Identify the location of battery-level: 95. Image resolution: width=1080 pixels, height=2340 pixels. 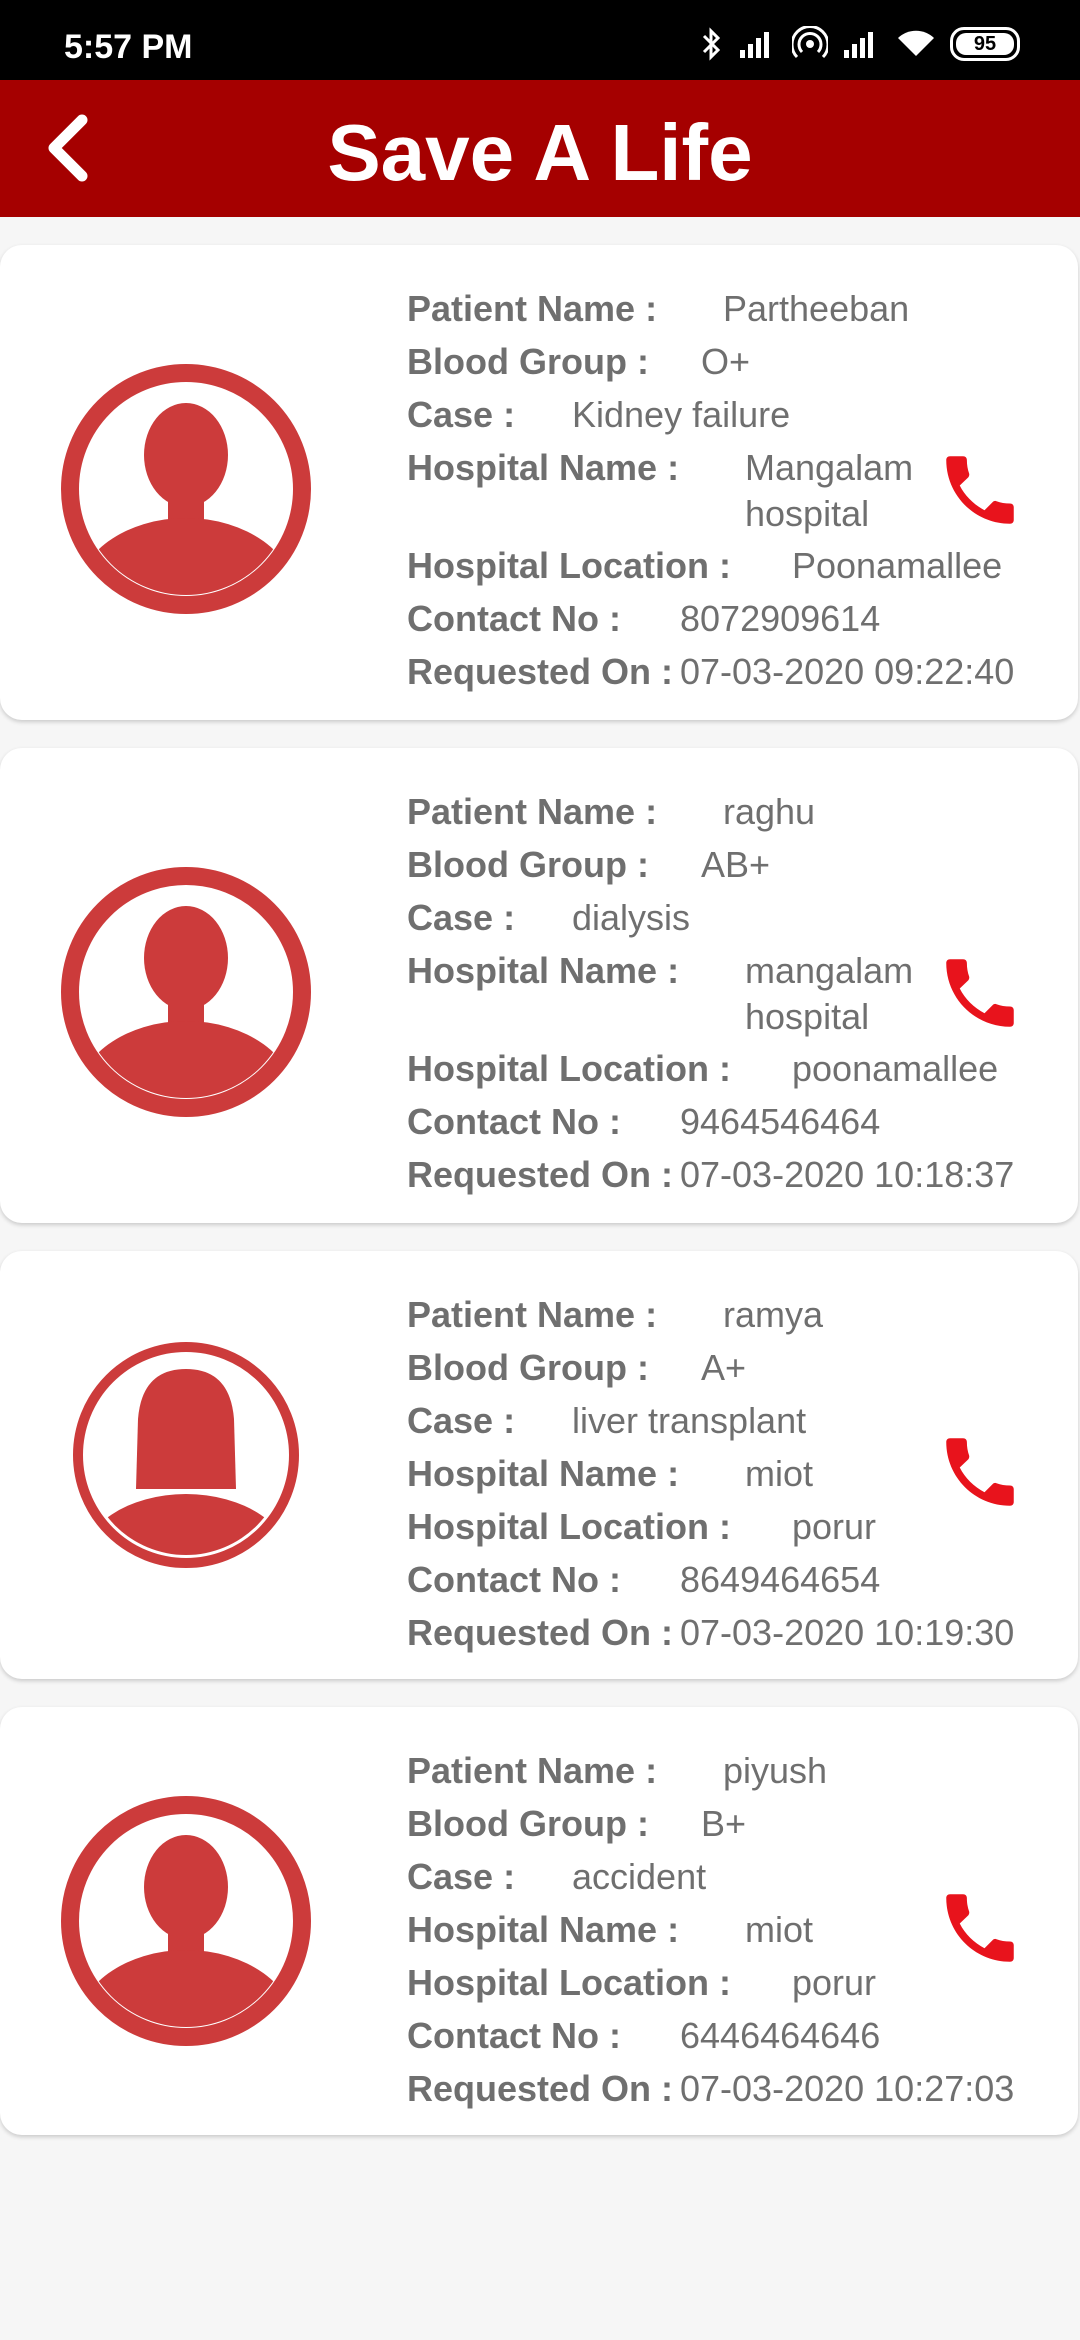
(985, 43).